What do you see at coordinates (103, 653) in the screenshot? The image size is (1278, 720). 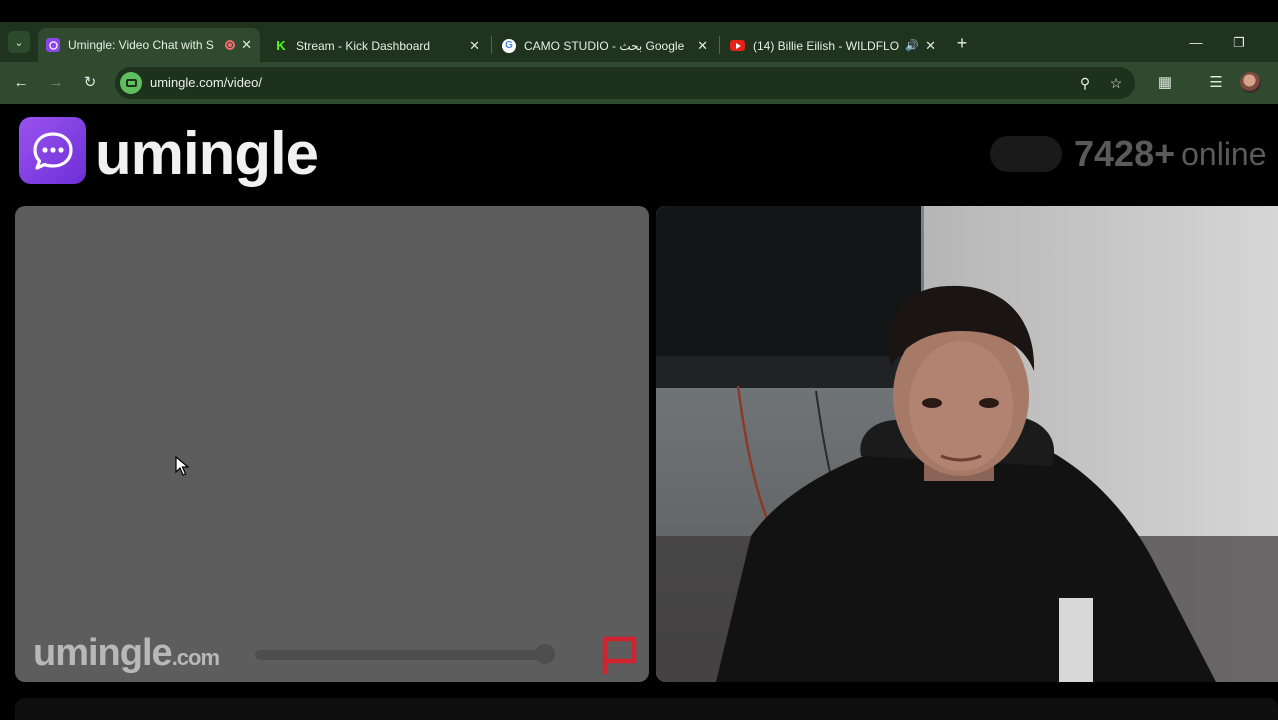 I see `watermark-text: umingle` at bounding box center [103, 653].